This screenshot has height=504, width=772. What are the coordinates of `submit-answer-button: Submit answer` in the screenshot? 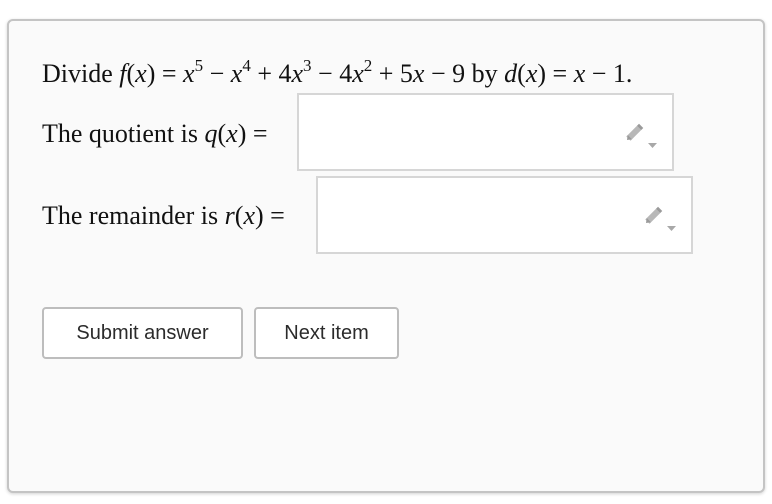 It's located at (142, 333).